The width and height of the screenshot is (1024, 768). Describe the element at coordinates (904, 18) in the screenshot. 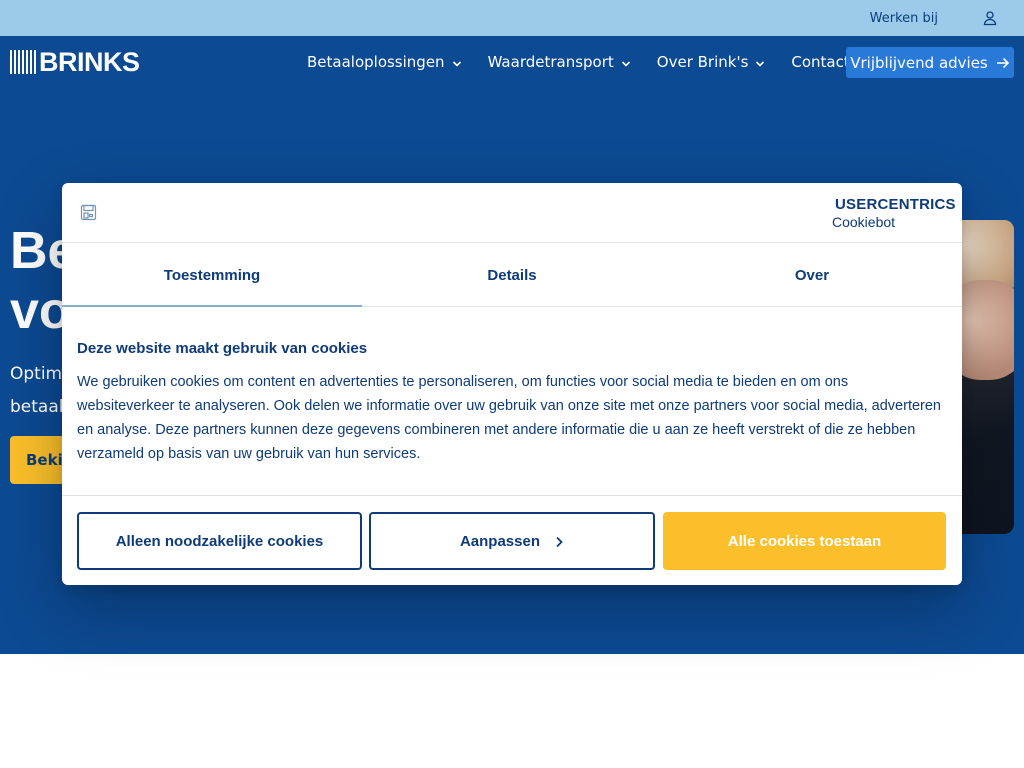

I see `werken-bij-link: Werken bij` at that location.